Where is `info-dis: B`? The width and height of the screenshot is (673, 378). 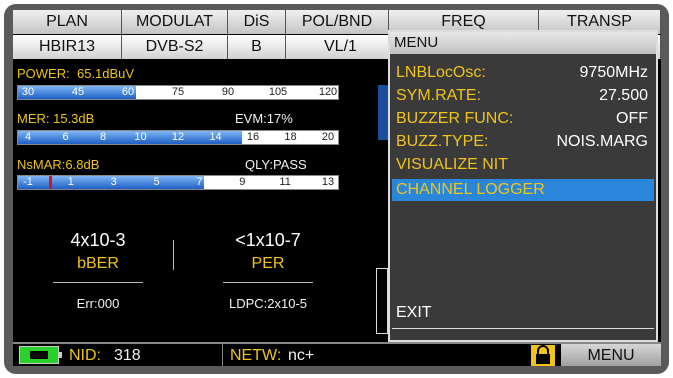 info-dis: B is located at coordinates (257, 47).